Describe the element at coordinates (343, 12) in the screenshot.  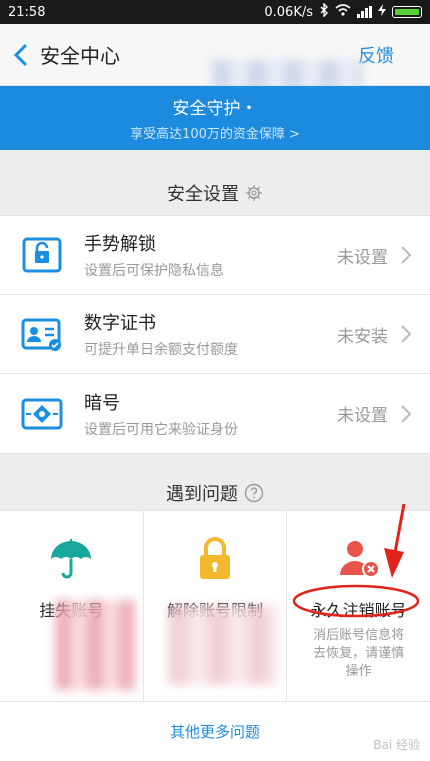
I see `wifi-icon` at that location.